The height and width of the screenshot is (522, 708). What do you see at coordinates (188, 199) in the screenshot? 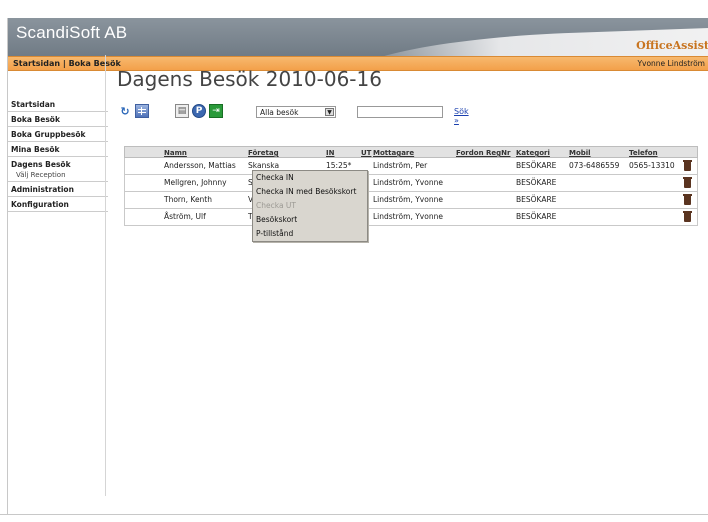
I see `cell-namn: Thorn, Kenth` at bounding box center [188, 199].